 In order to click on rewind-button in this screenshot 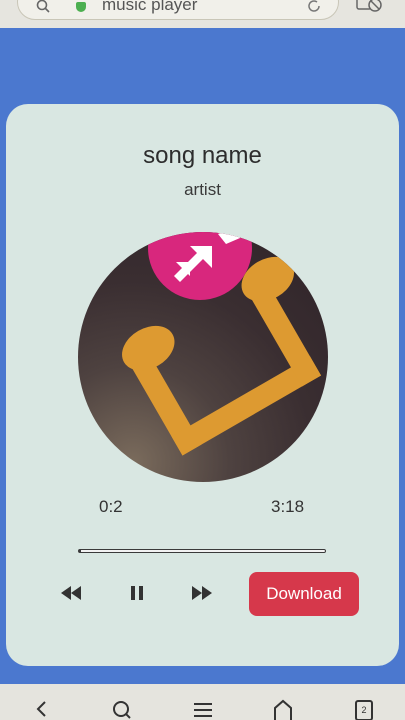, I will do `click(71, 593)`.